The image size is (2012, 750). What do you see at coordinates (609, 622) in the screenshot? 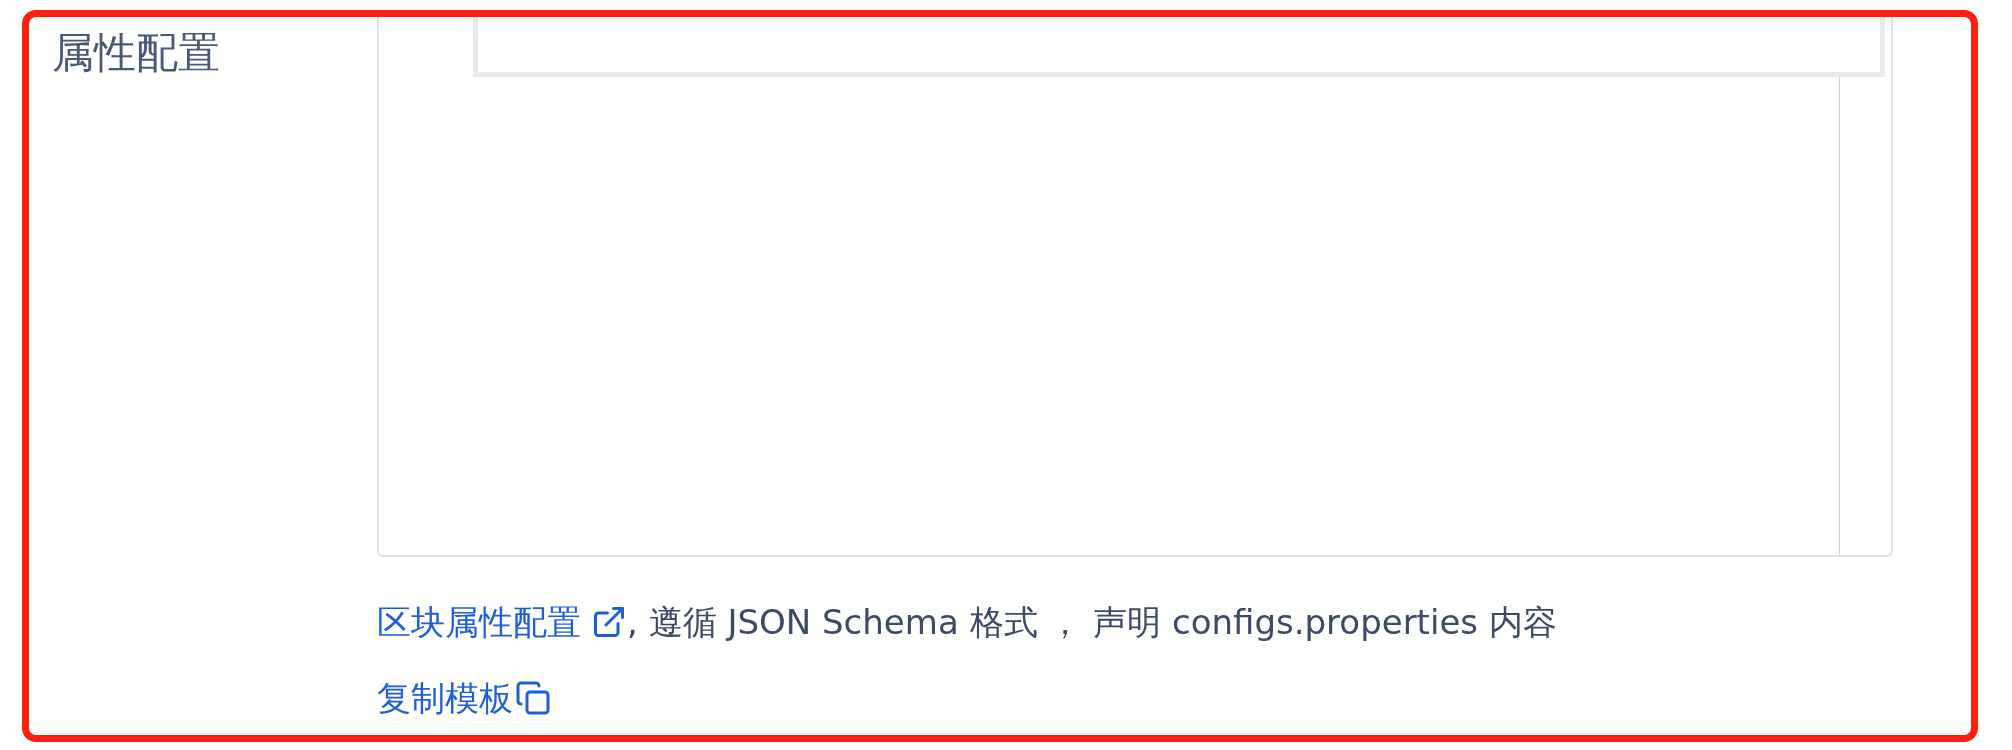
I see `external-link-icon` at bounding box center [609, 622].